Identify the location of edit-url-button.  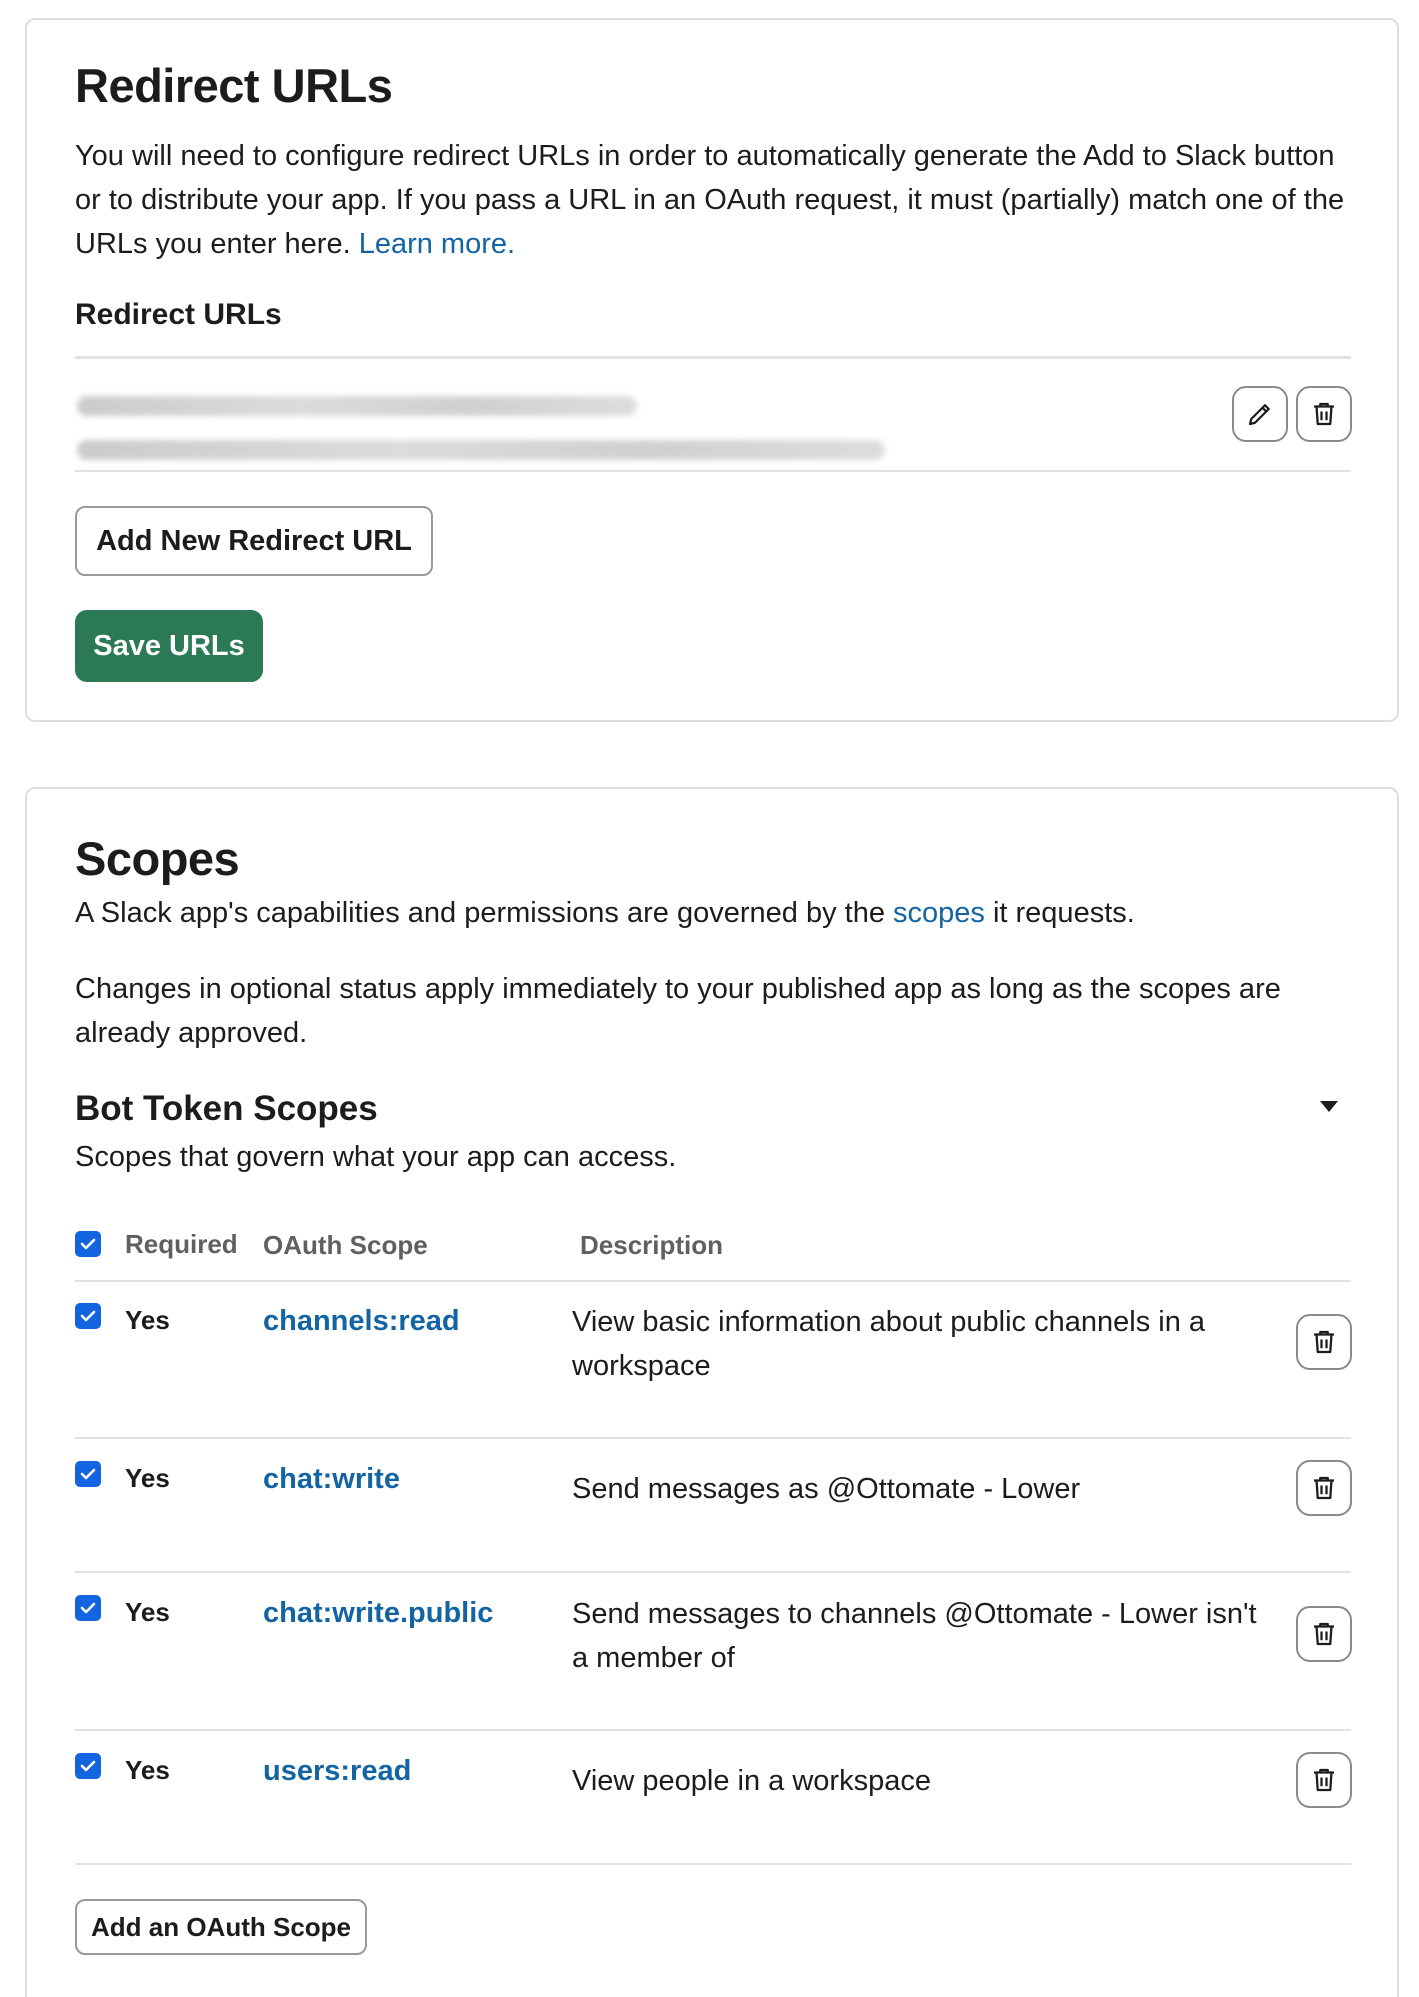
(1260, 414).